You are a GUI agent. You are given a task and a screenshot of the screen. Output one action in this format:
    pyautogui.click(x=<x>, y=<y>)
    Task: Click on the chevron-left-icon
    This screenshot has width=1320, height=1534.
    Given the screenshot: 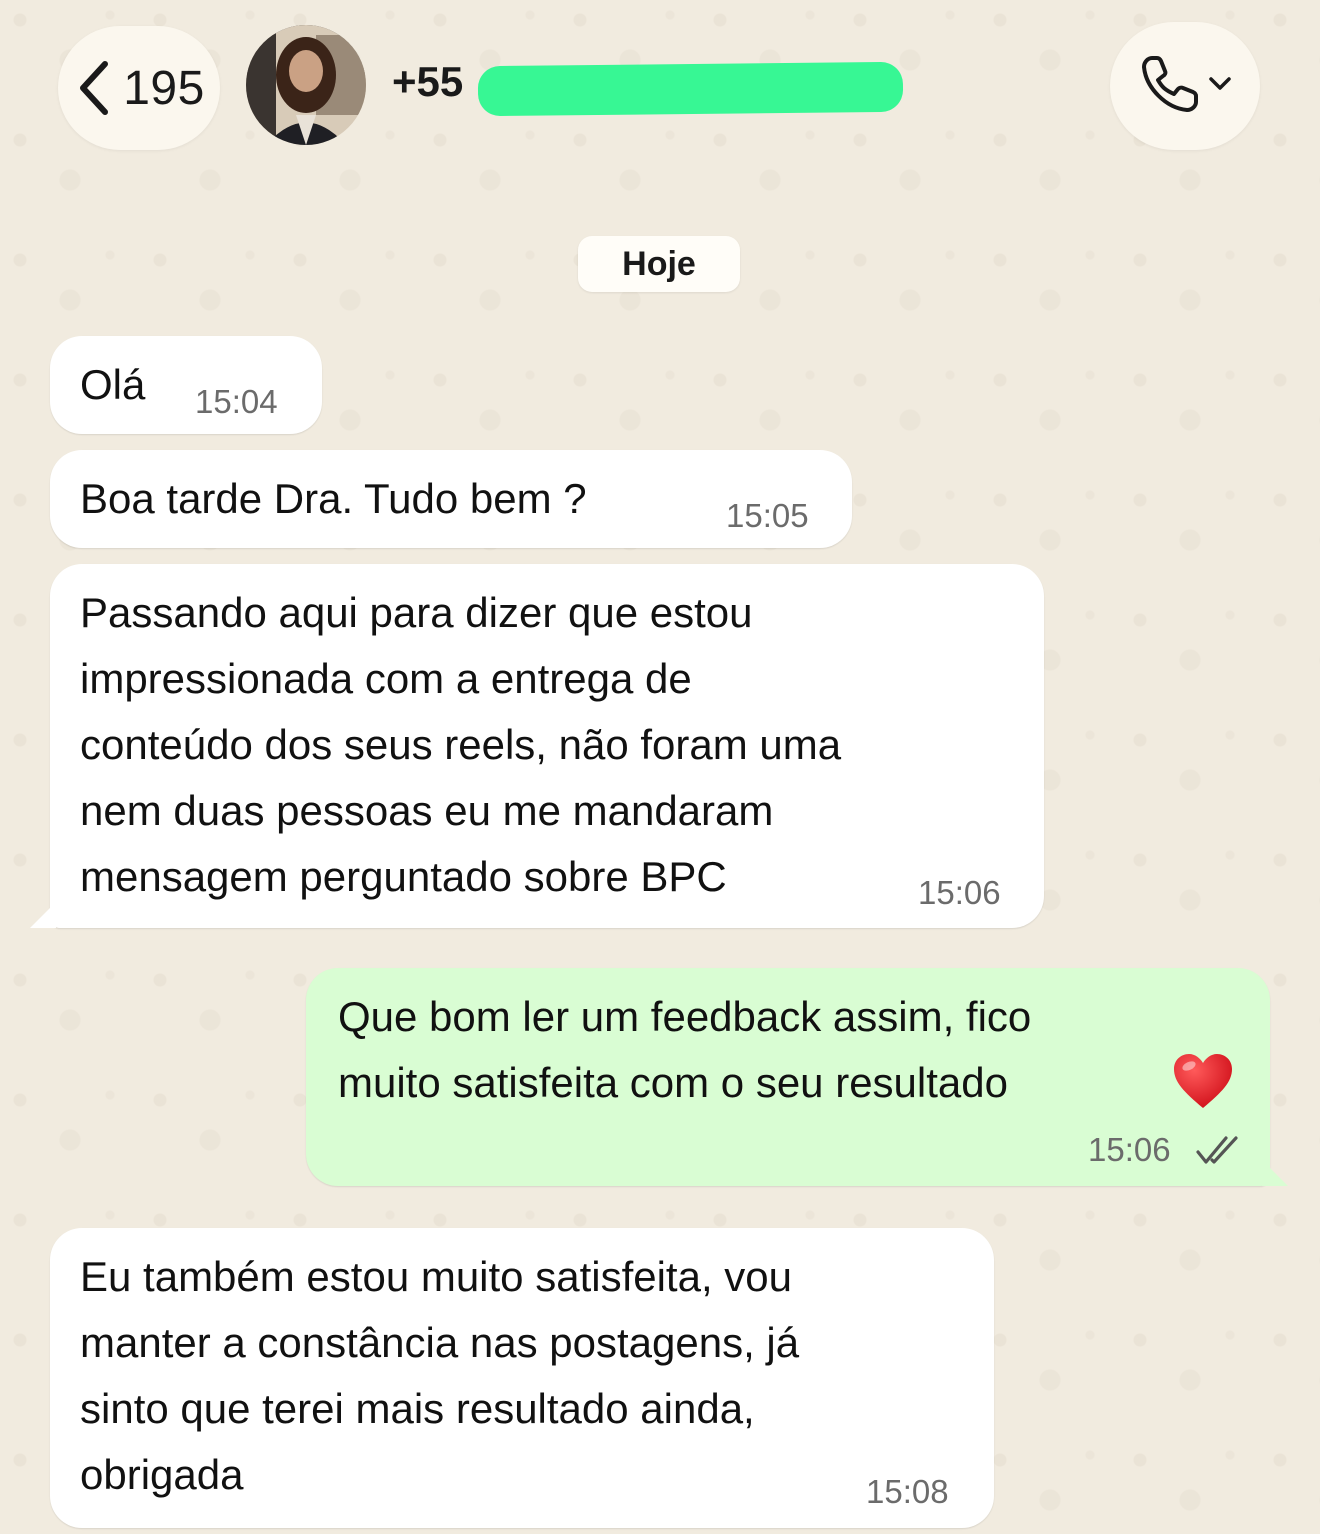 What is the action you would take?
    pyautogui.click(x=94, y=88)
    